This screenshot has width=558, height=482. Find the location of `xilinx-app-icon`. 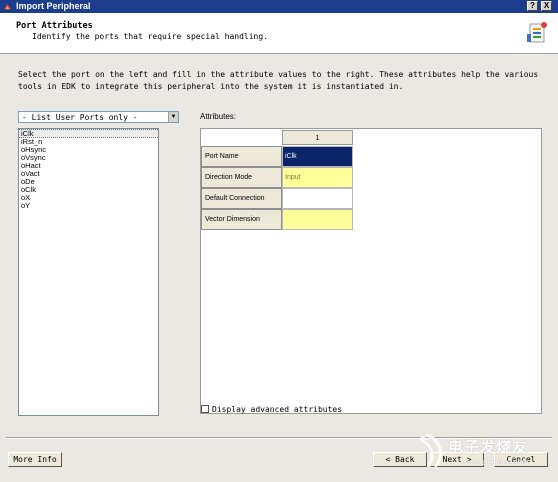

xilinx-app-icon is located at coordinates (7, 6).